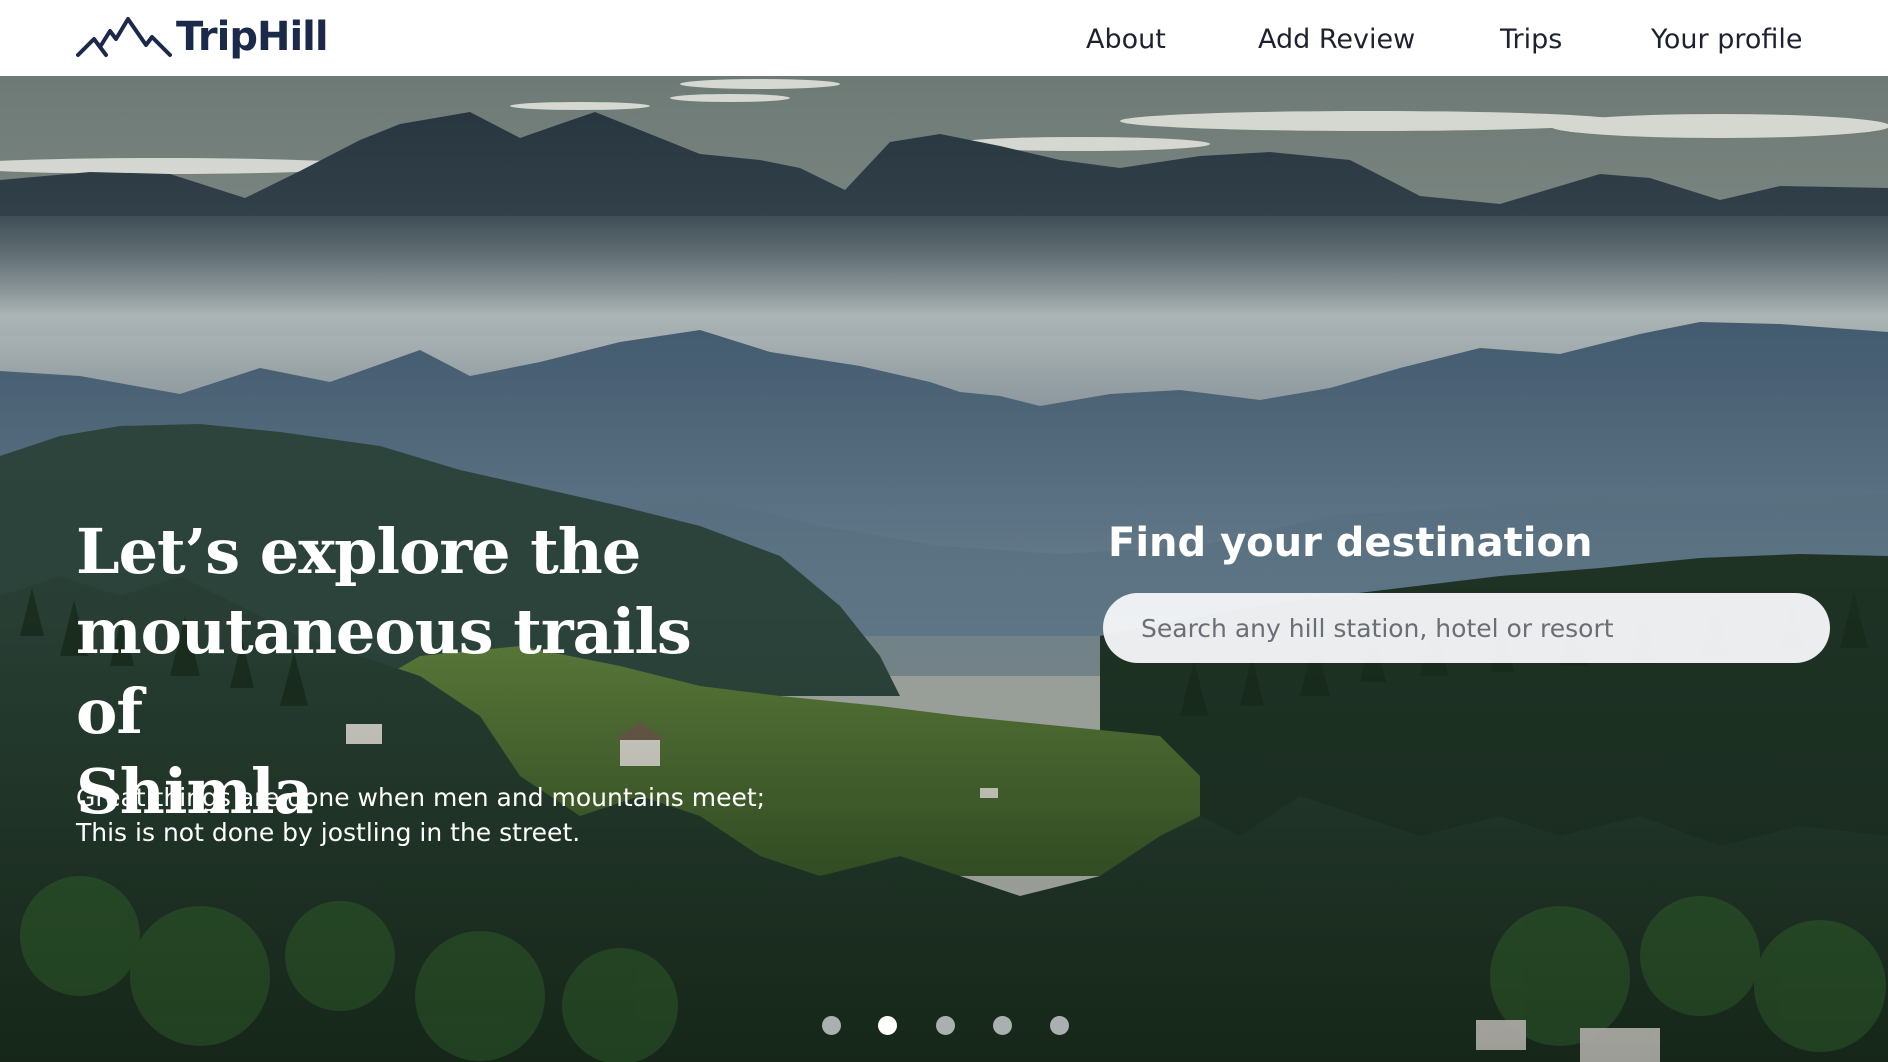 This screenshot has width=1888, height=1062. Describe the element at coordinates (1727, 40) in the screenshot. I see `nav-profile-link: Your profile` at that location.